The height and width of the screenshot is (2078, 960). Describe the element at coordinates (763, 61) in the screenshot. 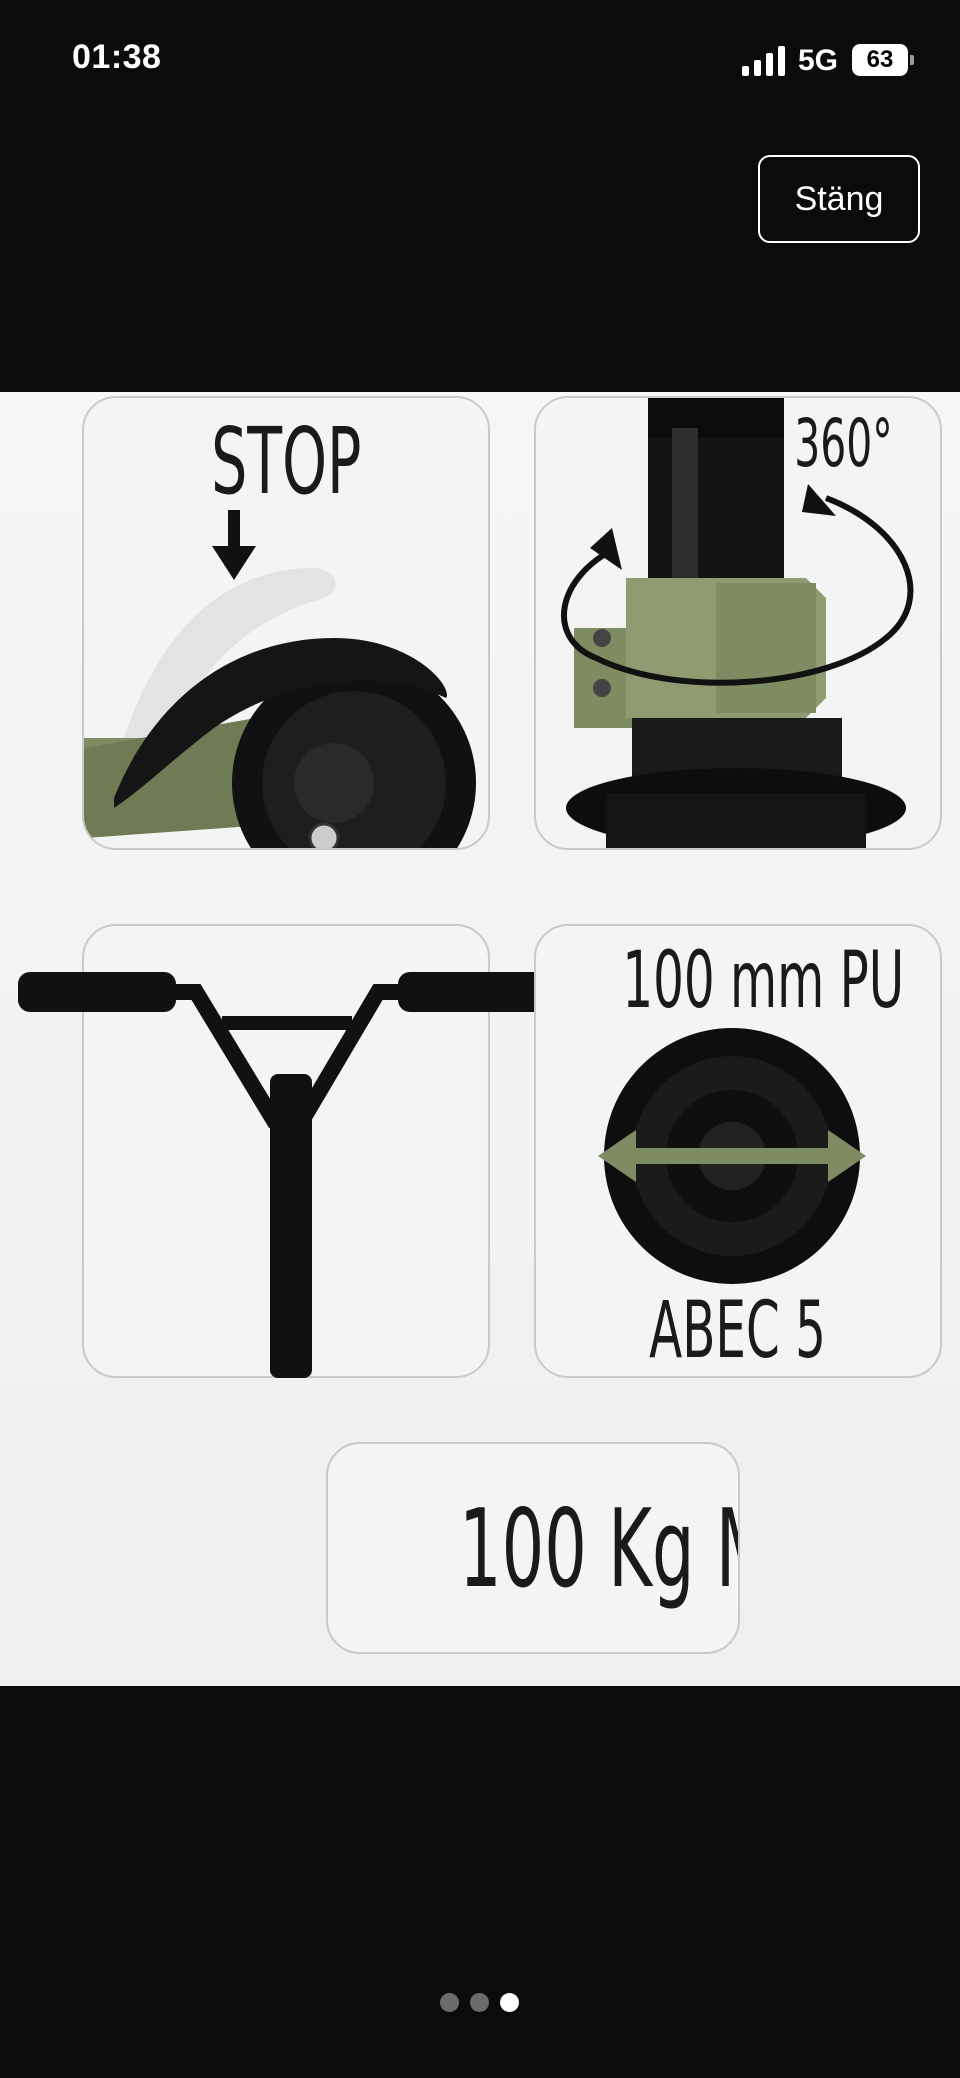

I see `signal-icon` at that location.